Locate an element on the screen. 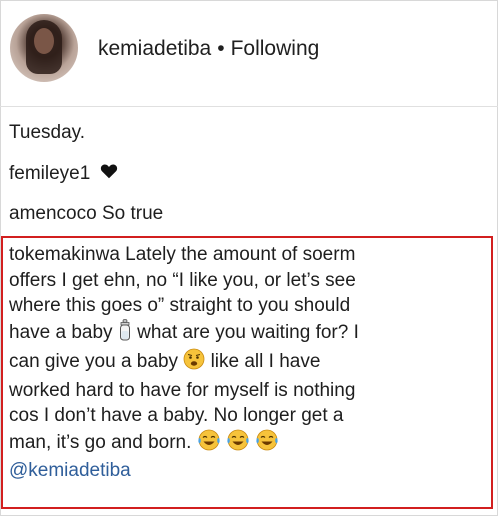  comment-username: tokemakinwa is located at coordinates (64, 254).